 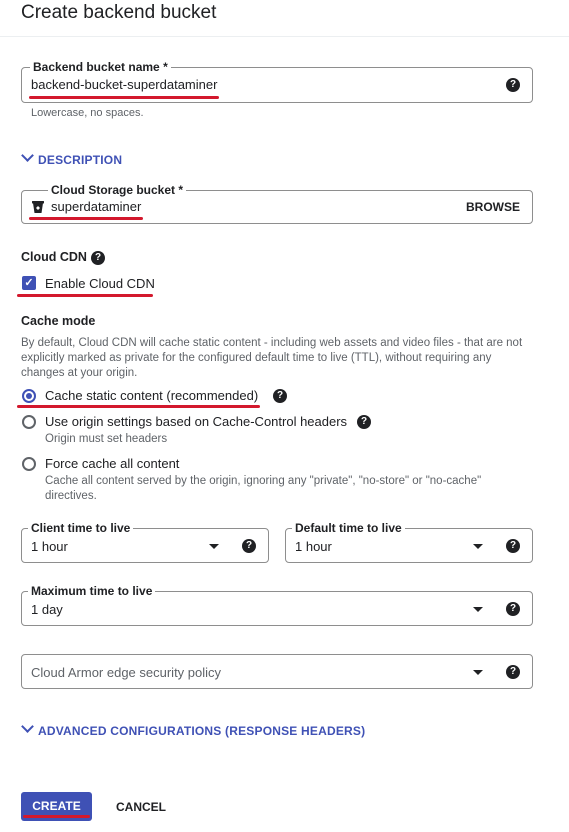 I want to click on page-title: Create backend bucket, so click(x=119, y=12).